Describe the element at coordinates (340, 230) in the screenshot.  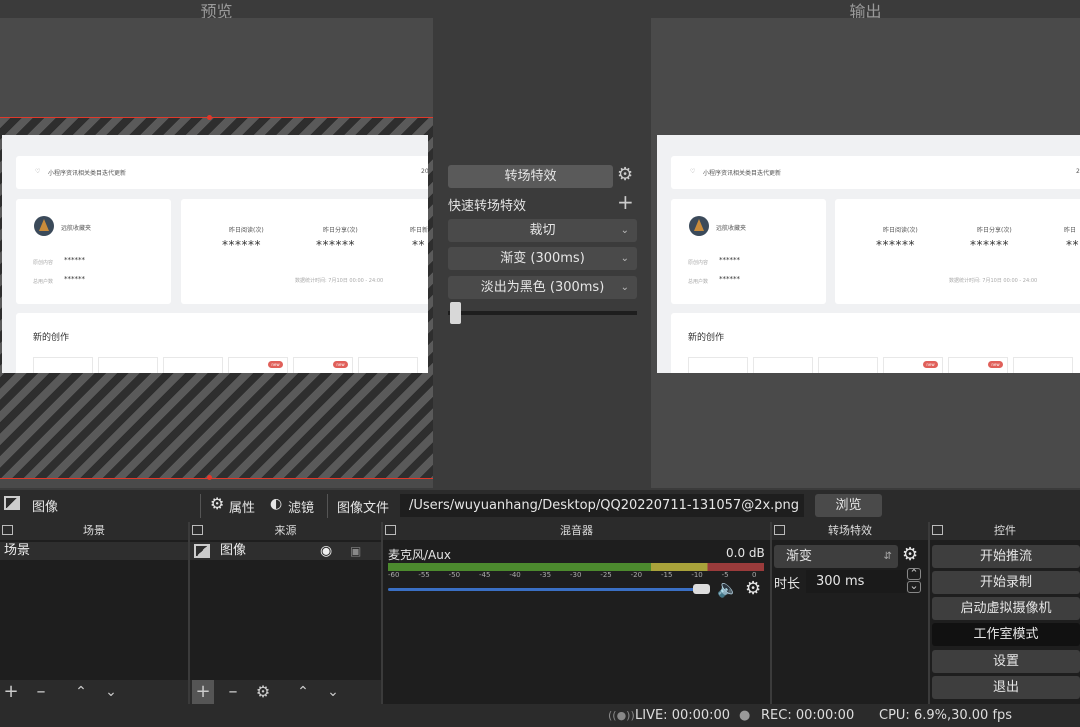
I see `stat-share-label: 昨日分享(次)` at that location.